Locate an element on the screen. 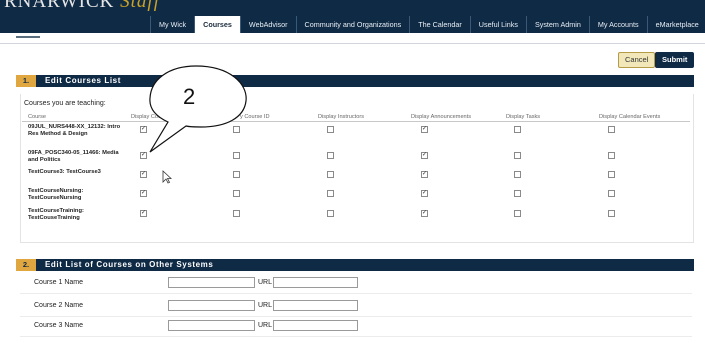 The width and height of the screenshot is (705, 343). course-3-name-label: Course 3 Name is located at coordinates (59, 325).